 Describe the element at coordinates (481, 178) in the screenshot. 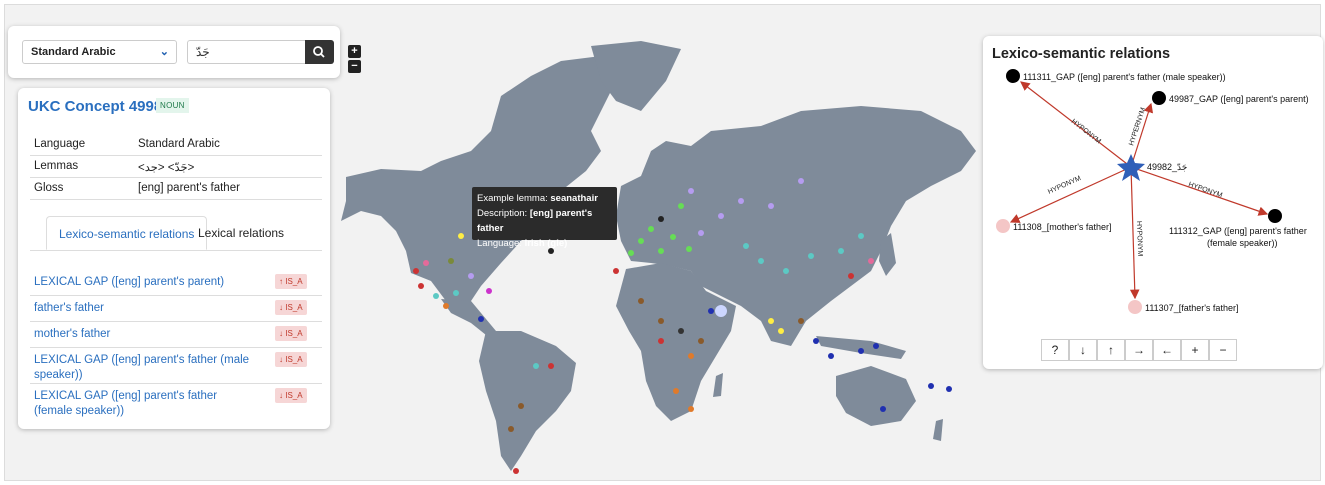

I see `landmass-north-america` at that location.